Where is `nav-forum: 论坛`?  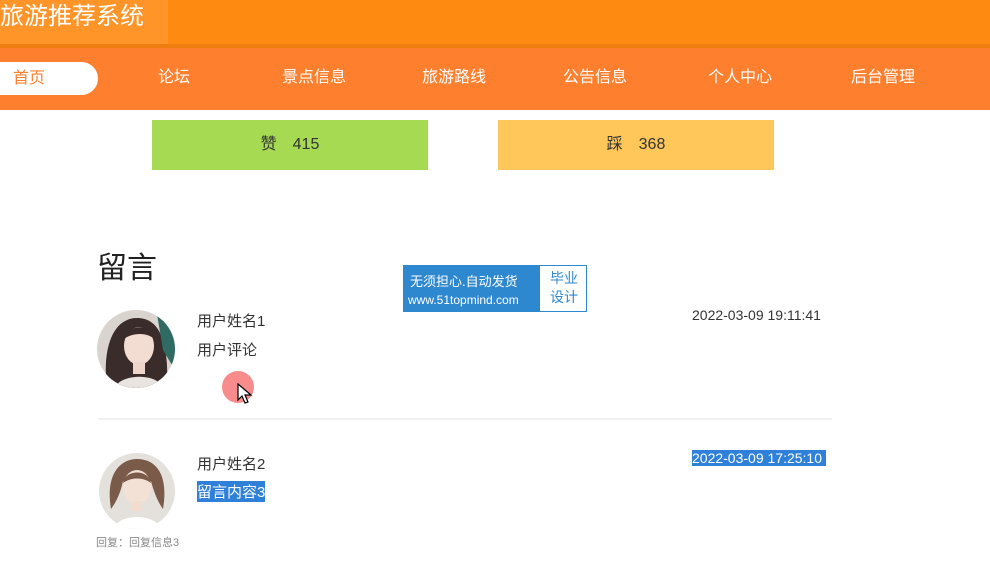
nav-forum: 论坛 is located at coordinates (174, 79).